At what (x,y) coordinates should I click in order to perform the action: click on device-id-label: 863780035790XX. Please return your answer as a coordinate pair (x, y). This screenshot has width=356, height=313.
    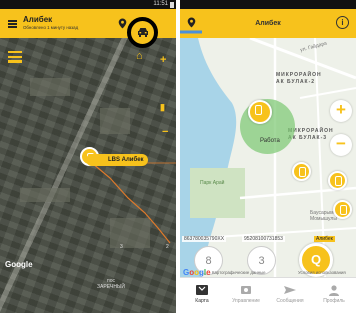
    Looking at the image, I should click on (204, 239).